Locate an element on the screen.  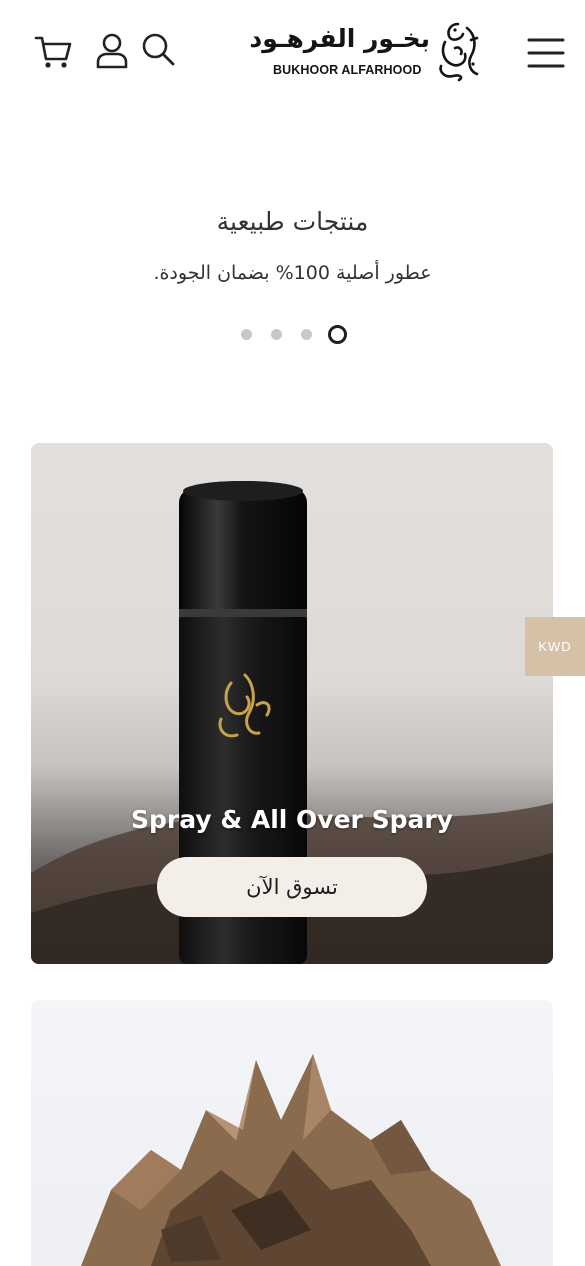
cart-icon is located at coordinates (53, 52).